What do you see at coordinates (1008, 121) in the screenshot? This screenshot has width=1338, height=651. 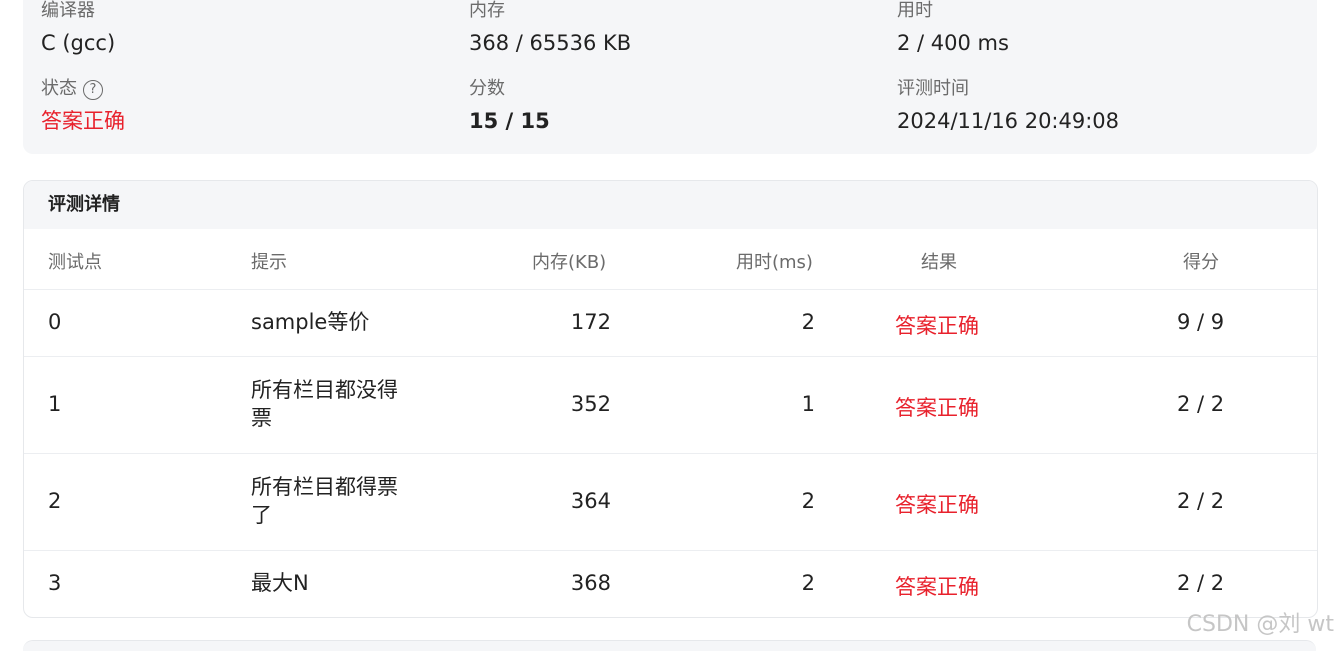 I see `judge-time-value: 2024/11/16 20:49:08` at bounding box center [1008, 121].